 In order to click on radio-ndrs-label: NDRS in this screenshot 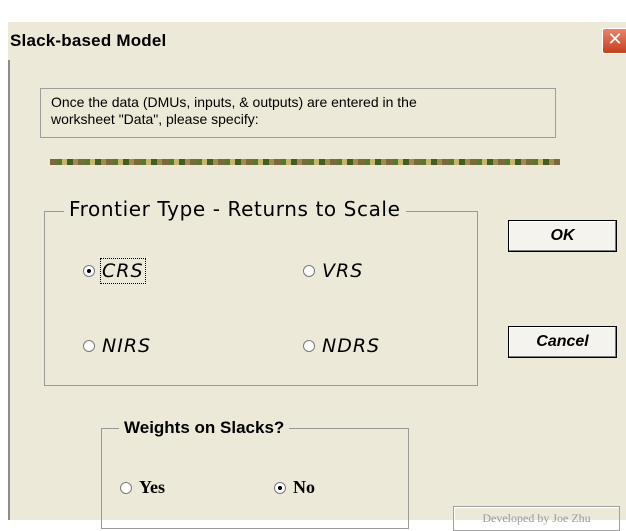, I will do `click(351, 346)`.